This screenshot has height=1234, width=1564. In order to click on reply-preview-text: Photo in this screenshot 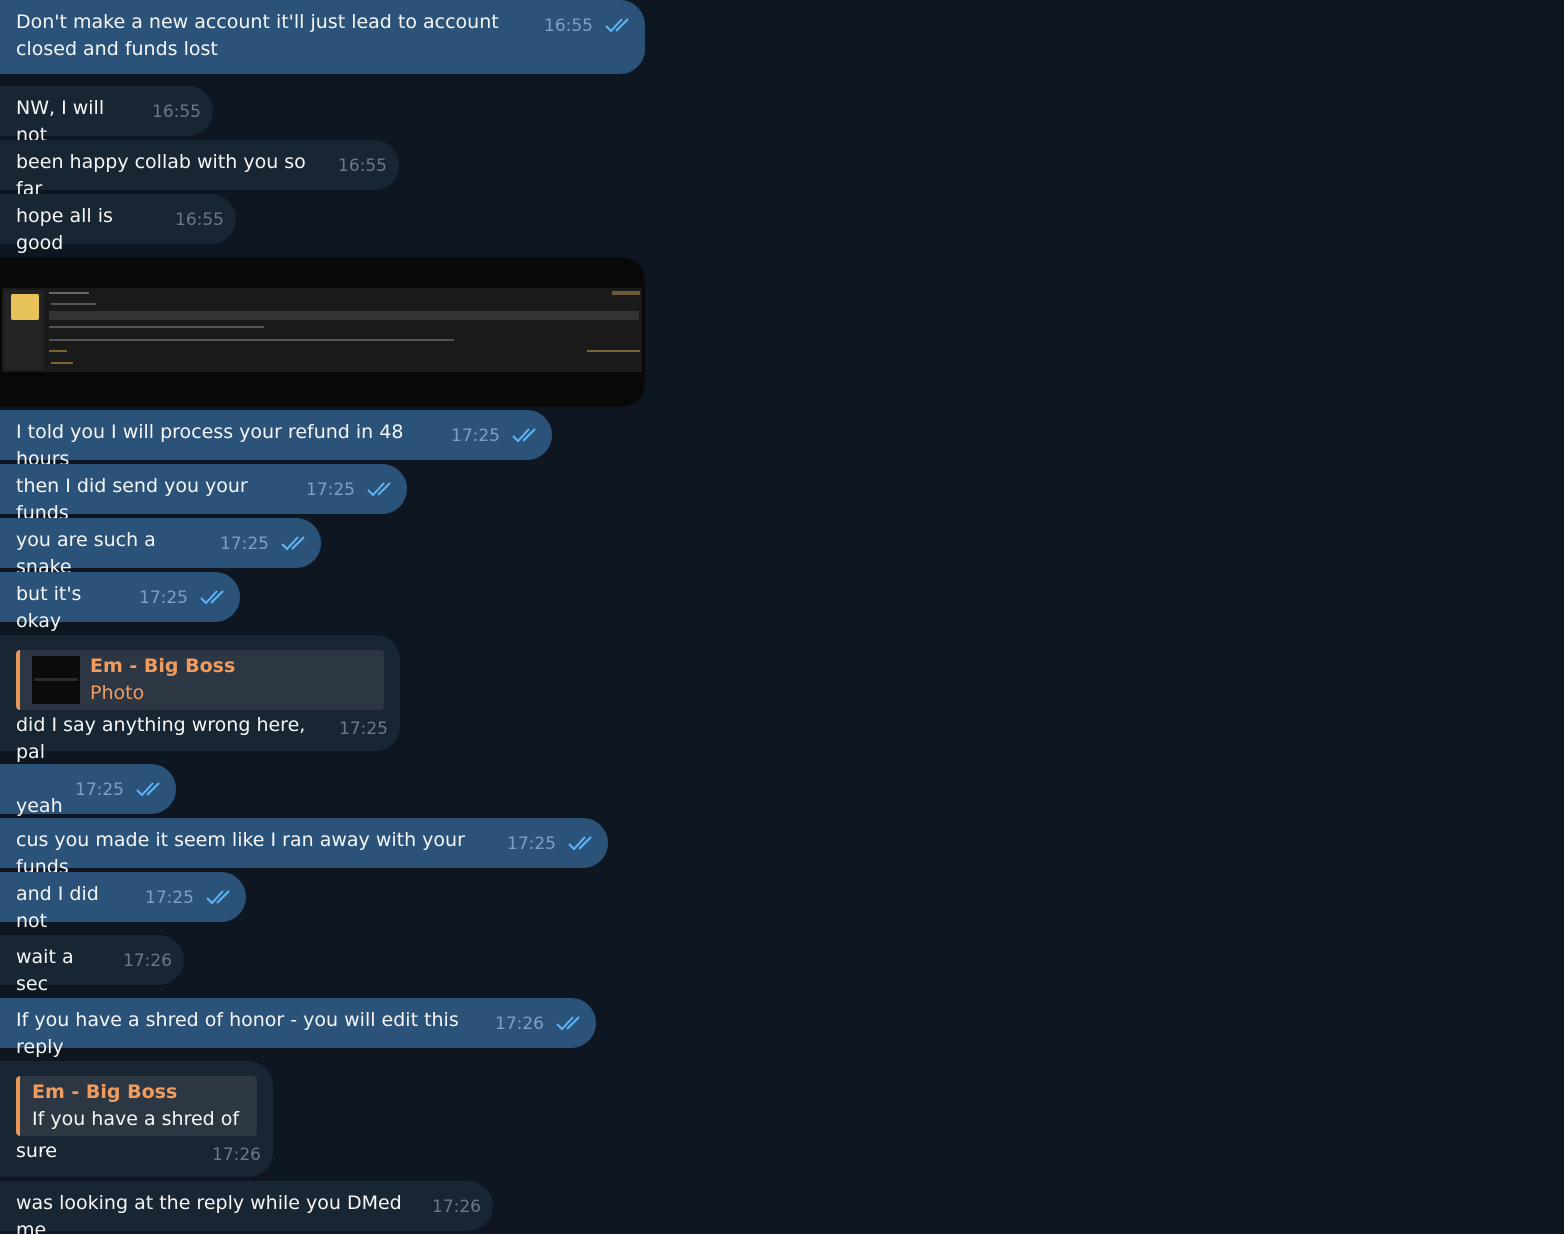, I will do `click(117, 693)`.